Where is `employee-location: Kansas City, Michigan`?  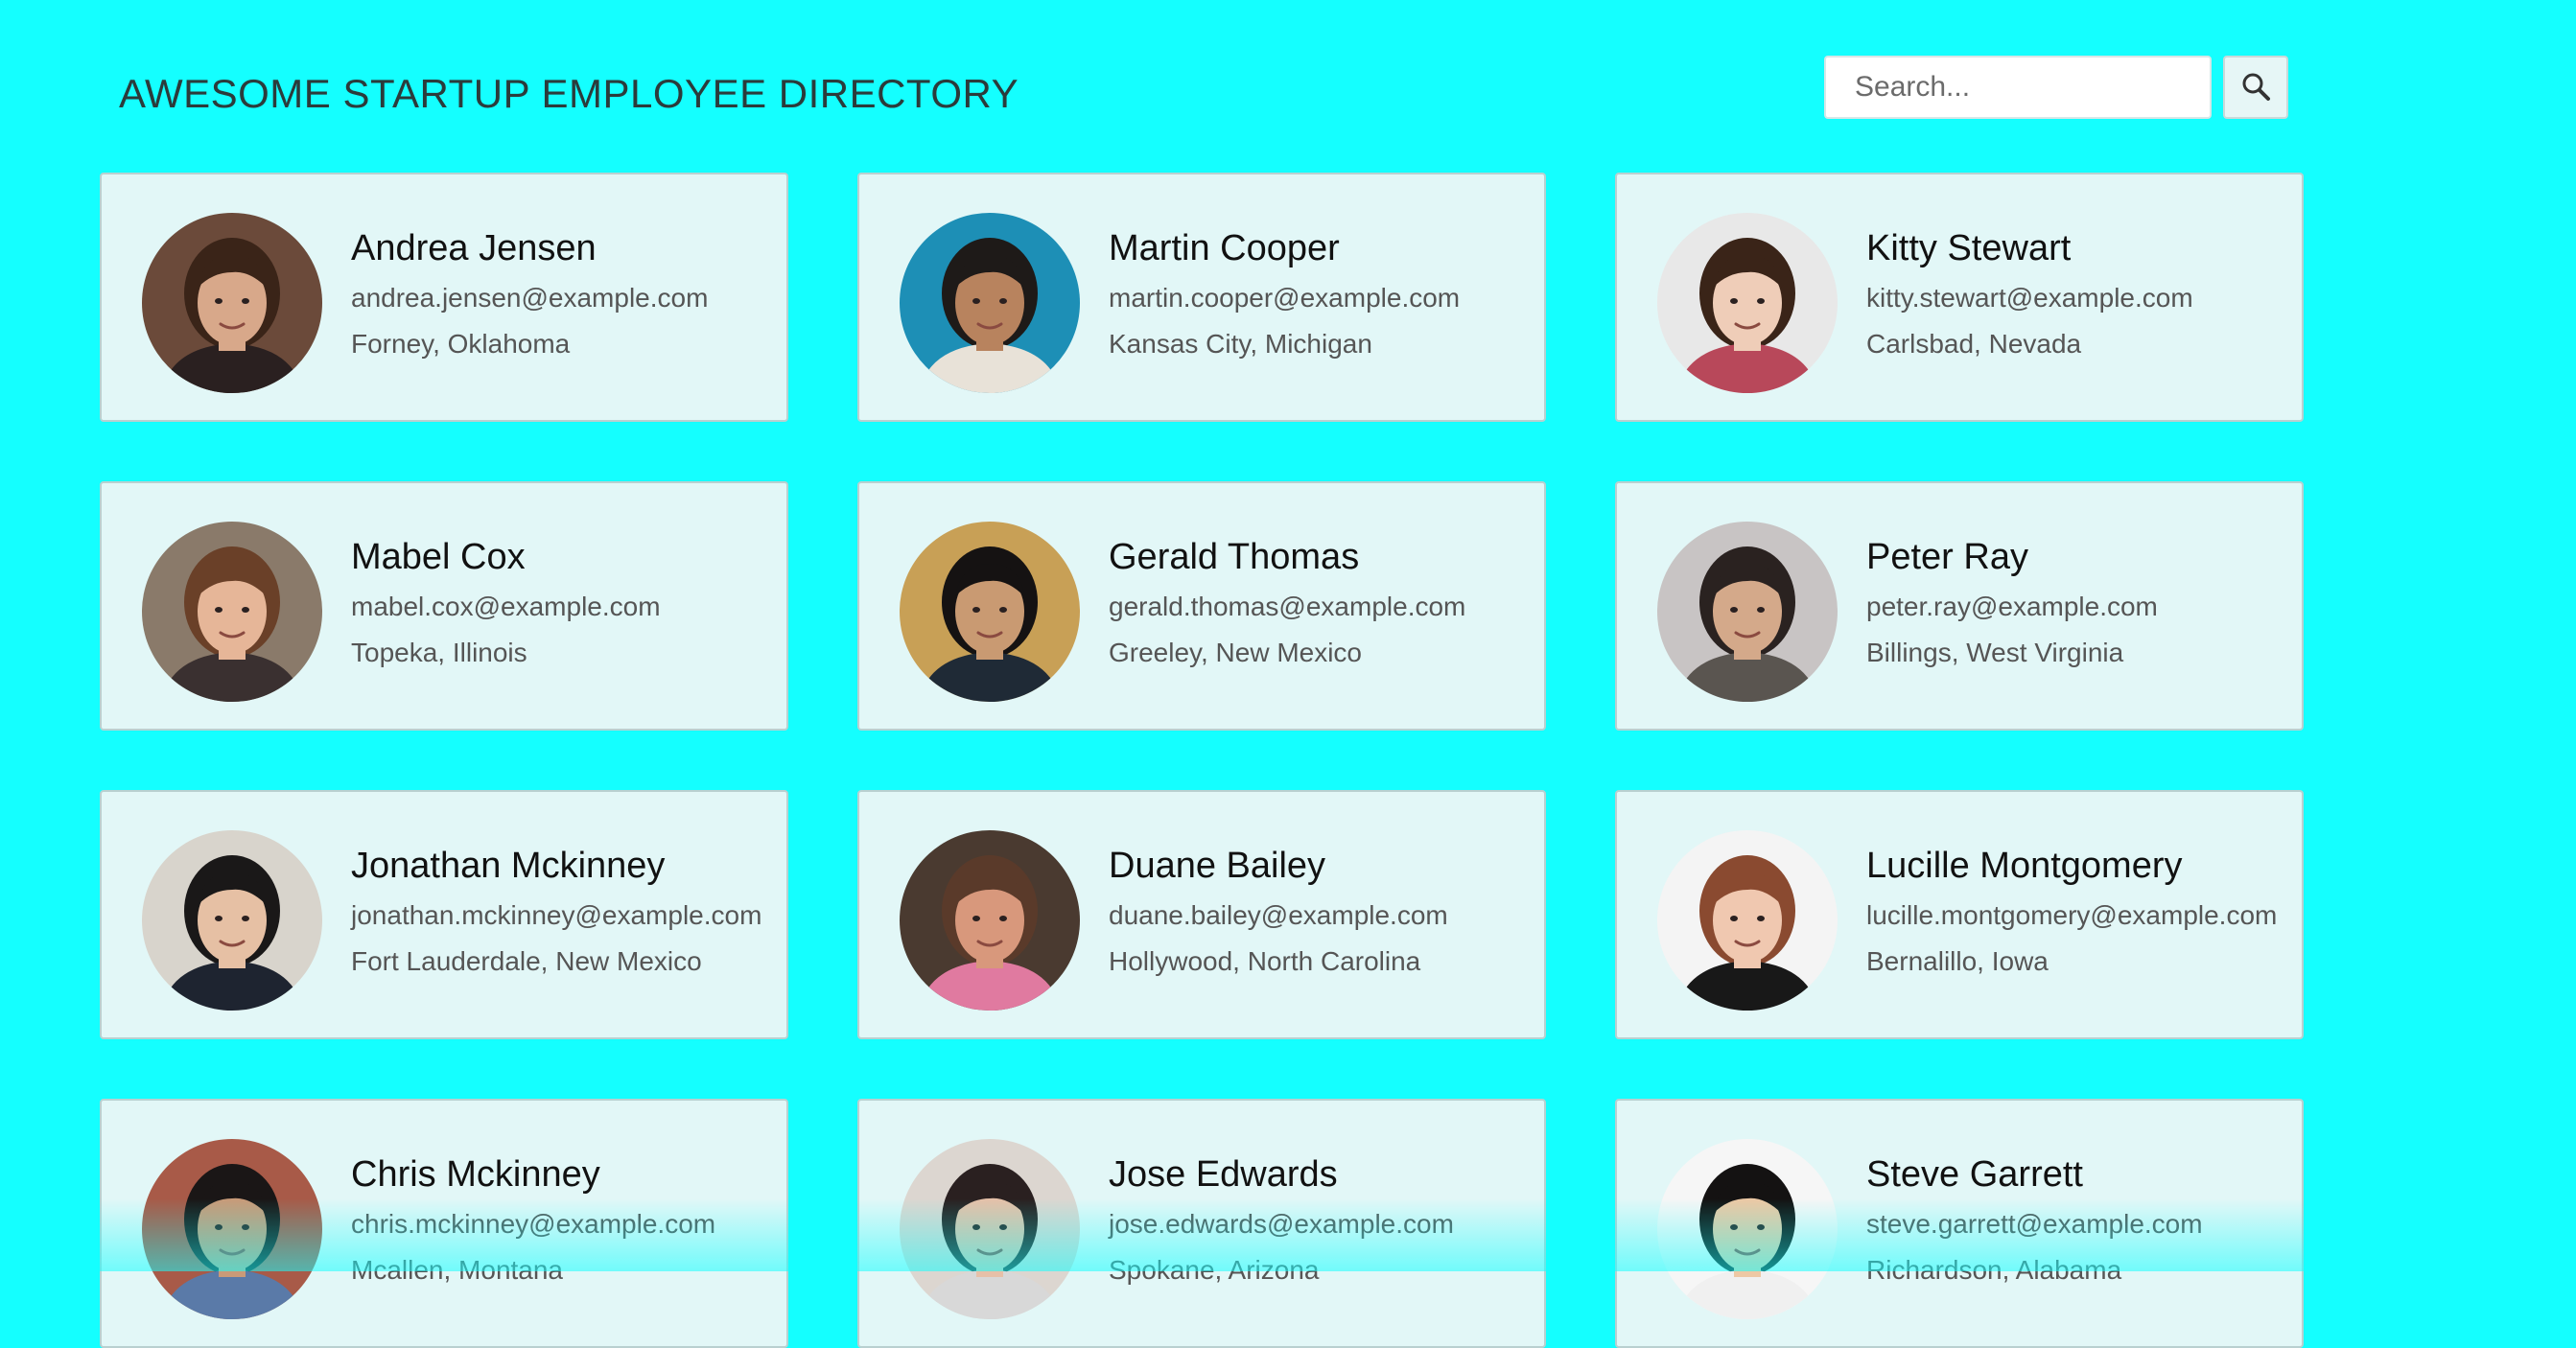 employee-location: Kansas City, Michigan is located at coordinates (1240, 344).